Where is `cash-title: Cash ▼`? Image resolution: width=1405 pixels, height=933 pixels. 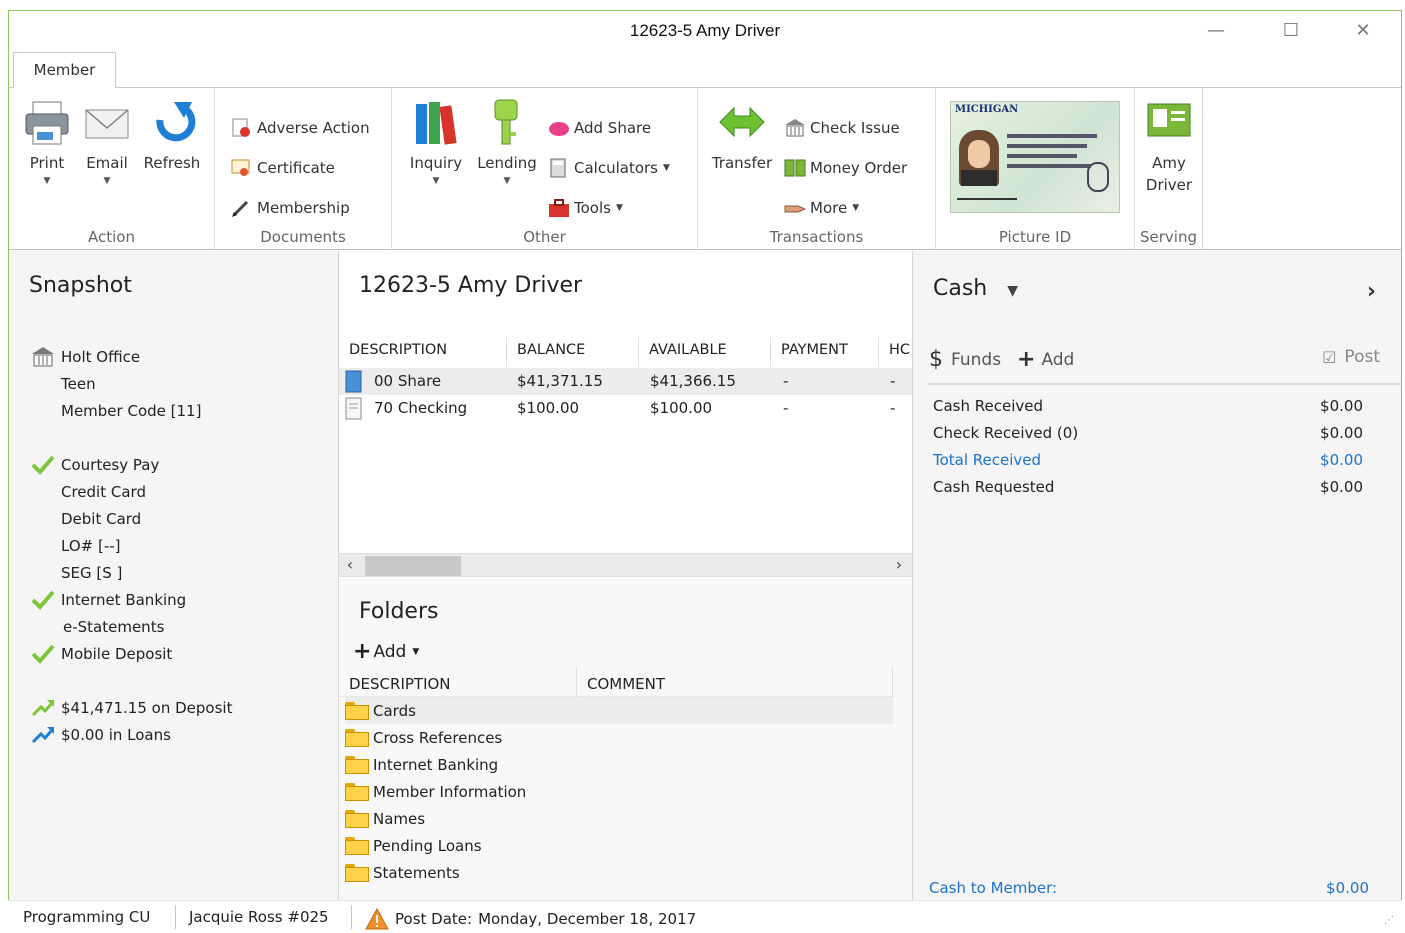 cash-title: Cash ▼ is located at coordinates (975, 288).